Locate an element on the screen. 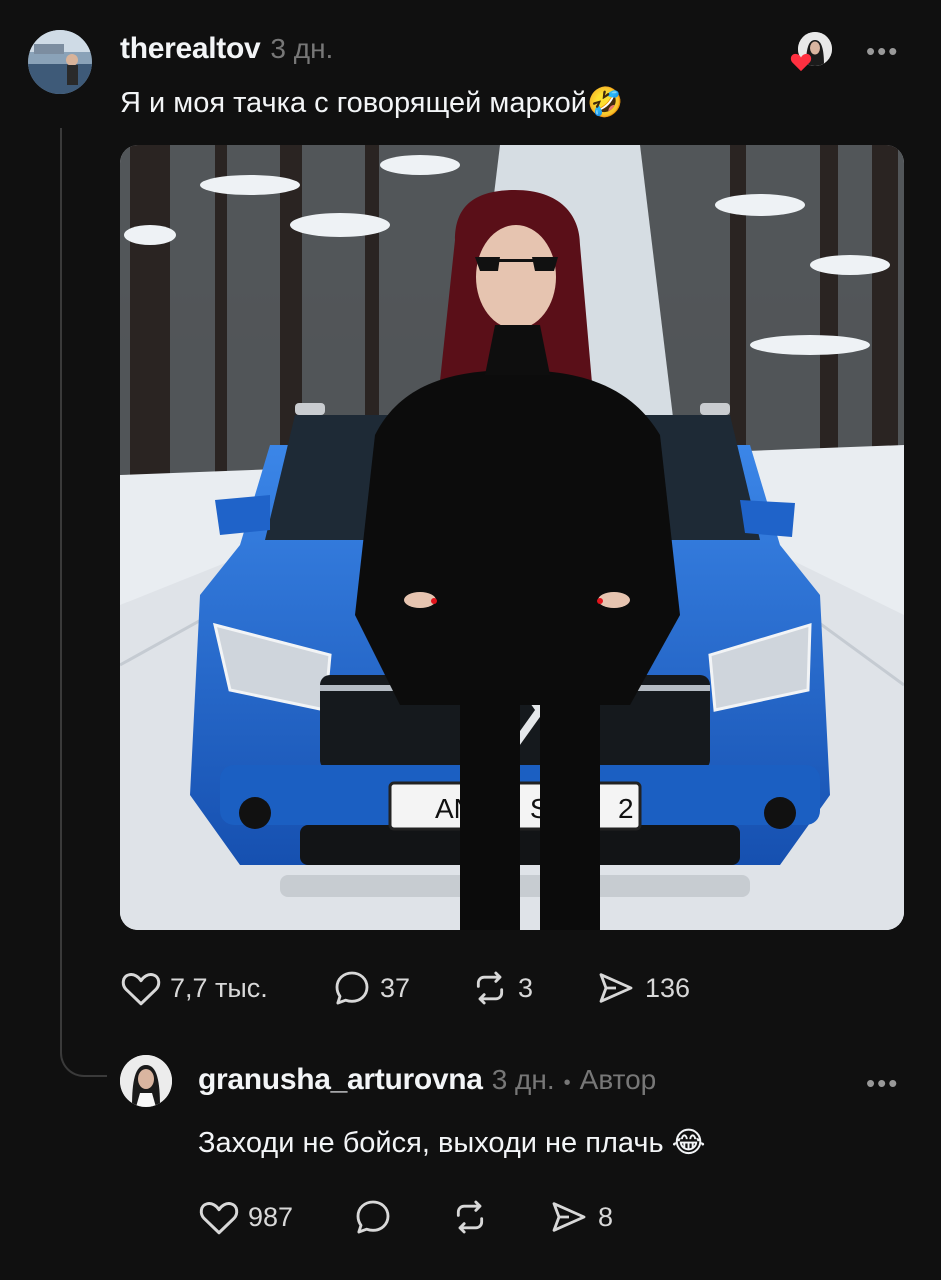 Image resolution: width=941 pixels, height=1280 pixels. reply-author-avatar is located at coordinates (146, 1081).